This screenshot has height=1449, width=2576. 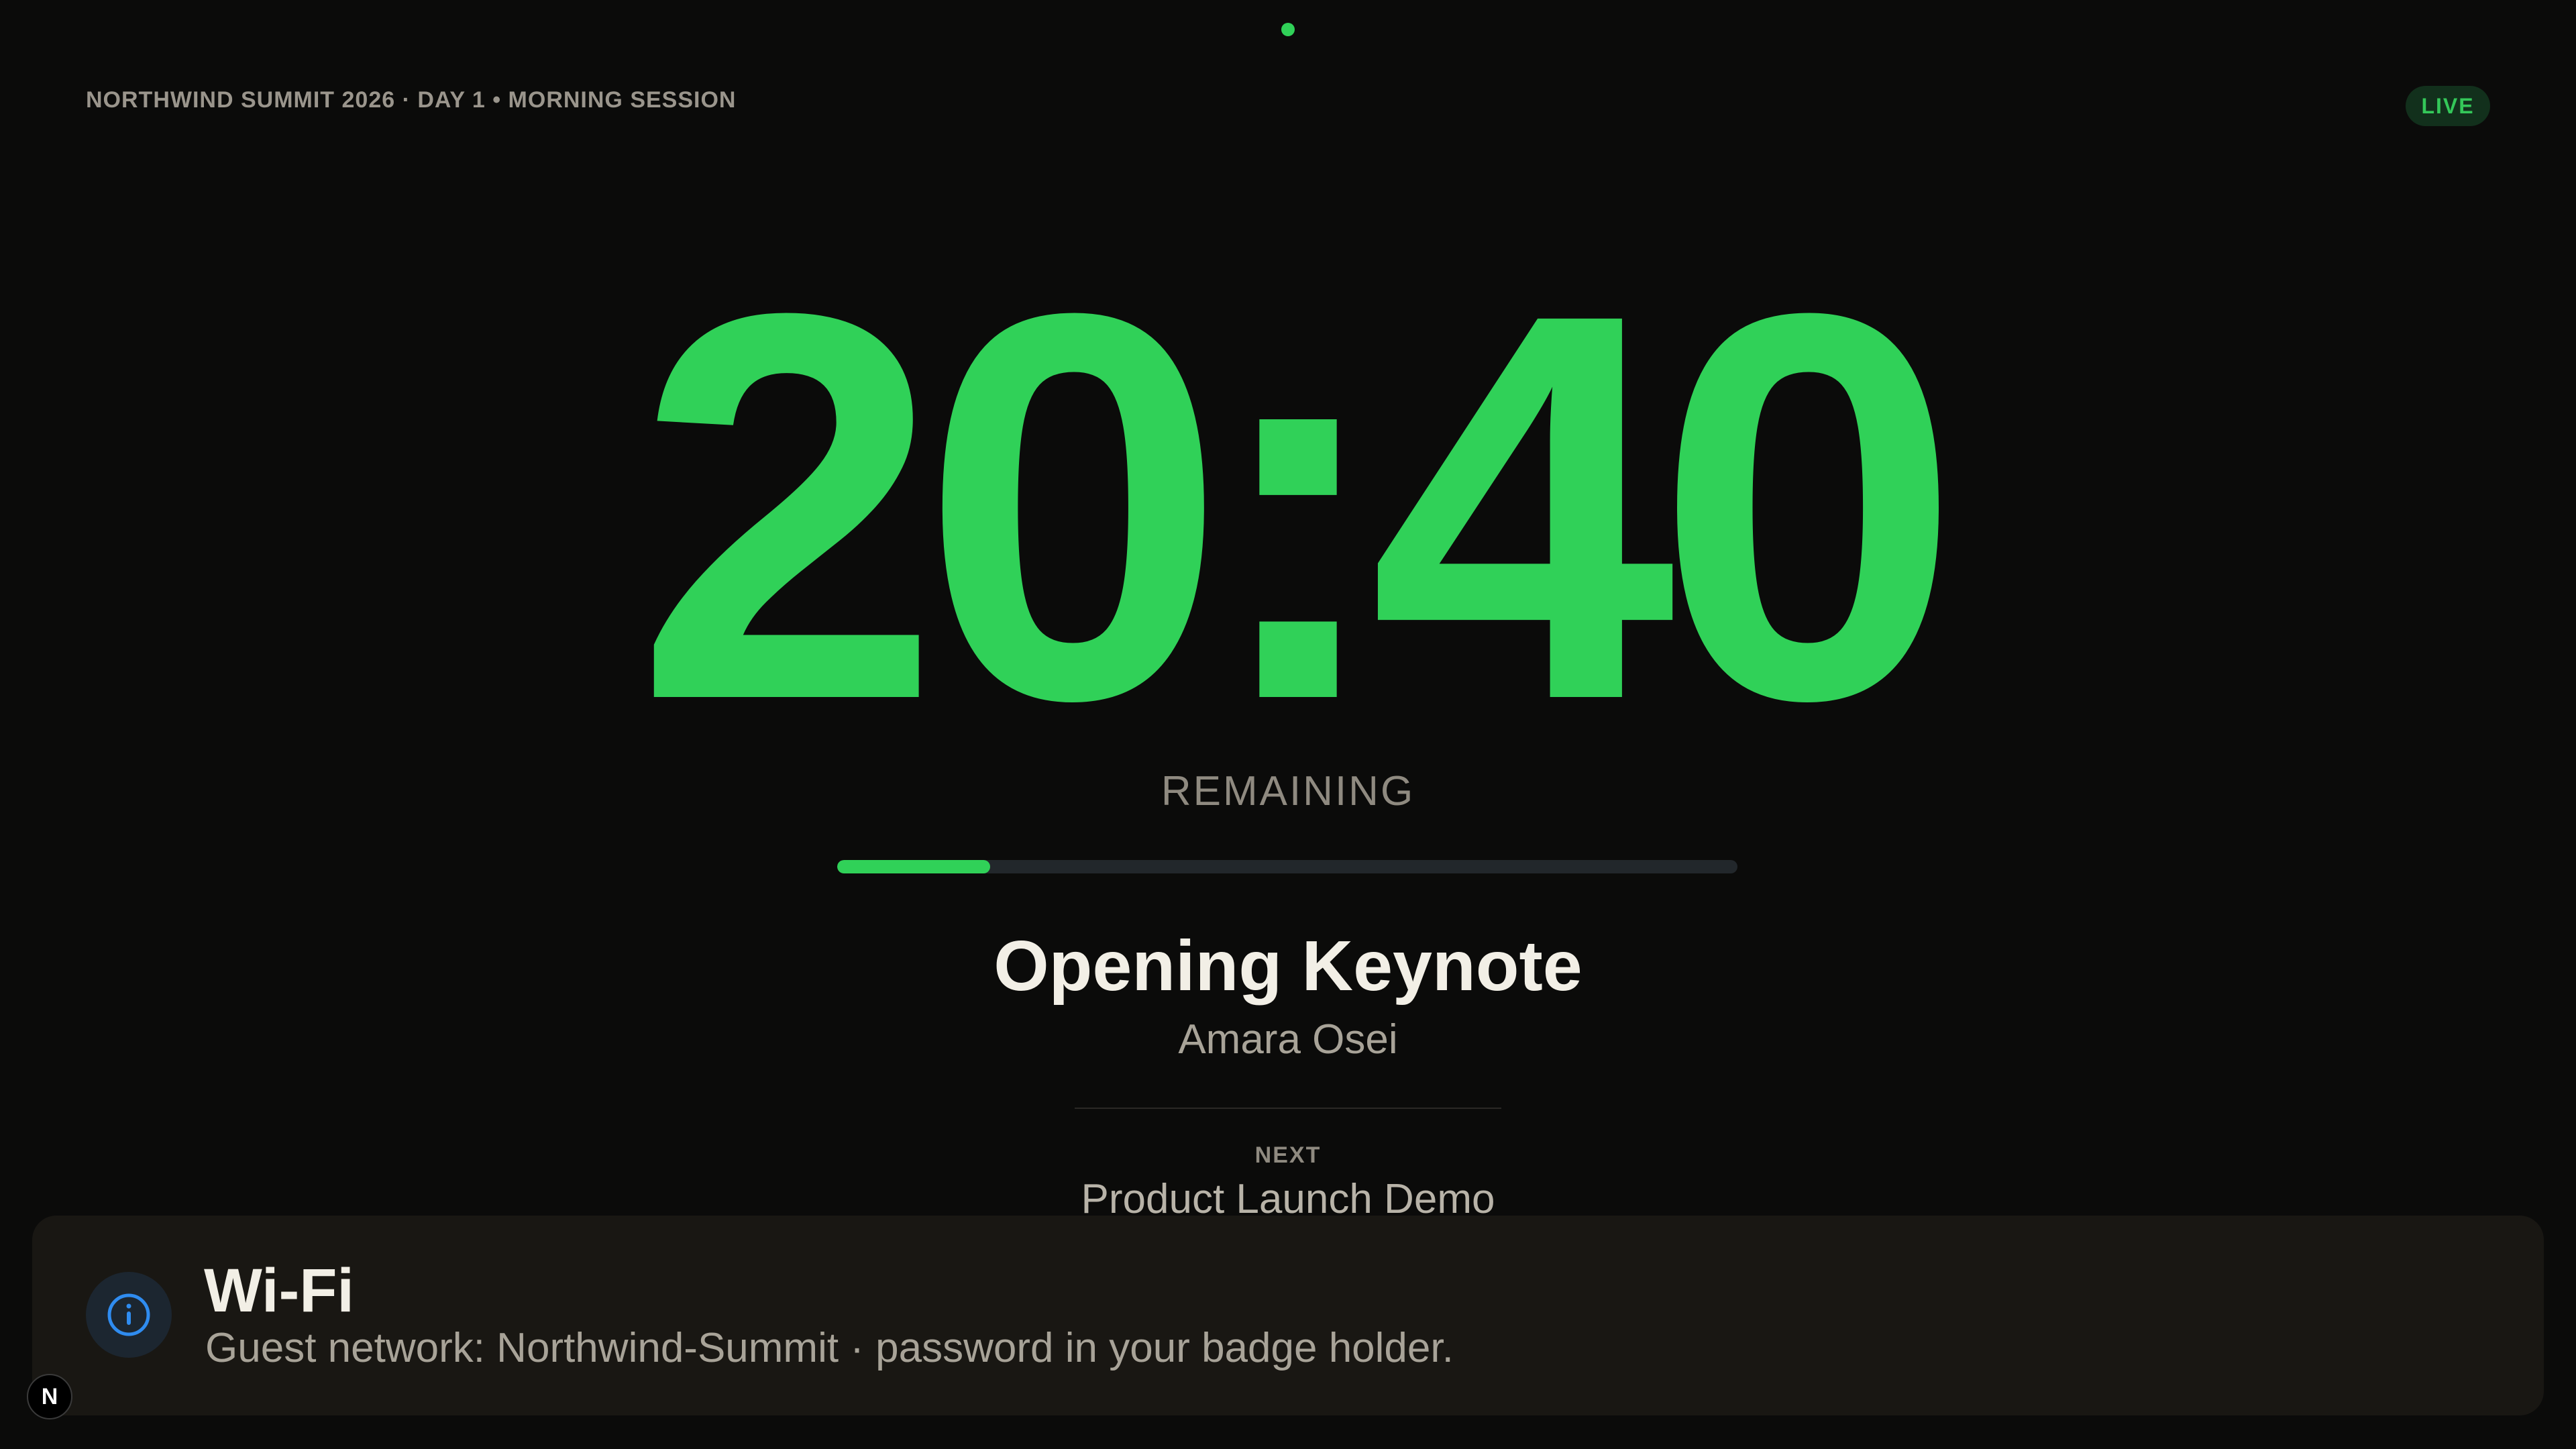 I want to click on info-icon-glyph, so click(x=128, y=1314).